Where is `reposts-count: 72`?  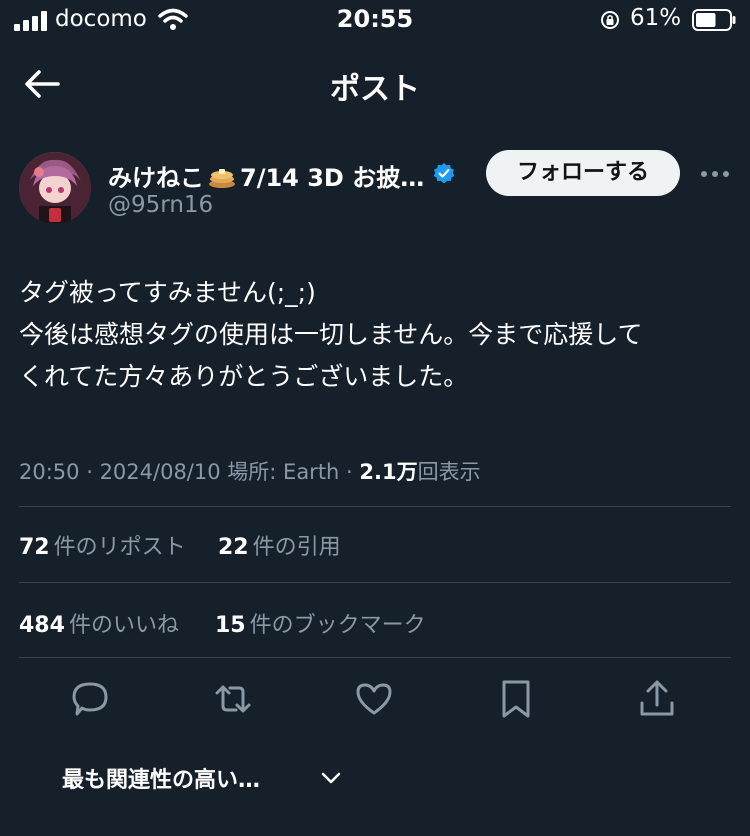
reposts-count: 72 is located at coordinates (34, 547).